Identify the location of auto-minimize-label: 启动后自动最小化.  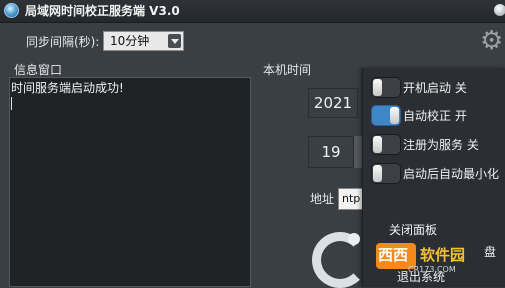
(451, 174).